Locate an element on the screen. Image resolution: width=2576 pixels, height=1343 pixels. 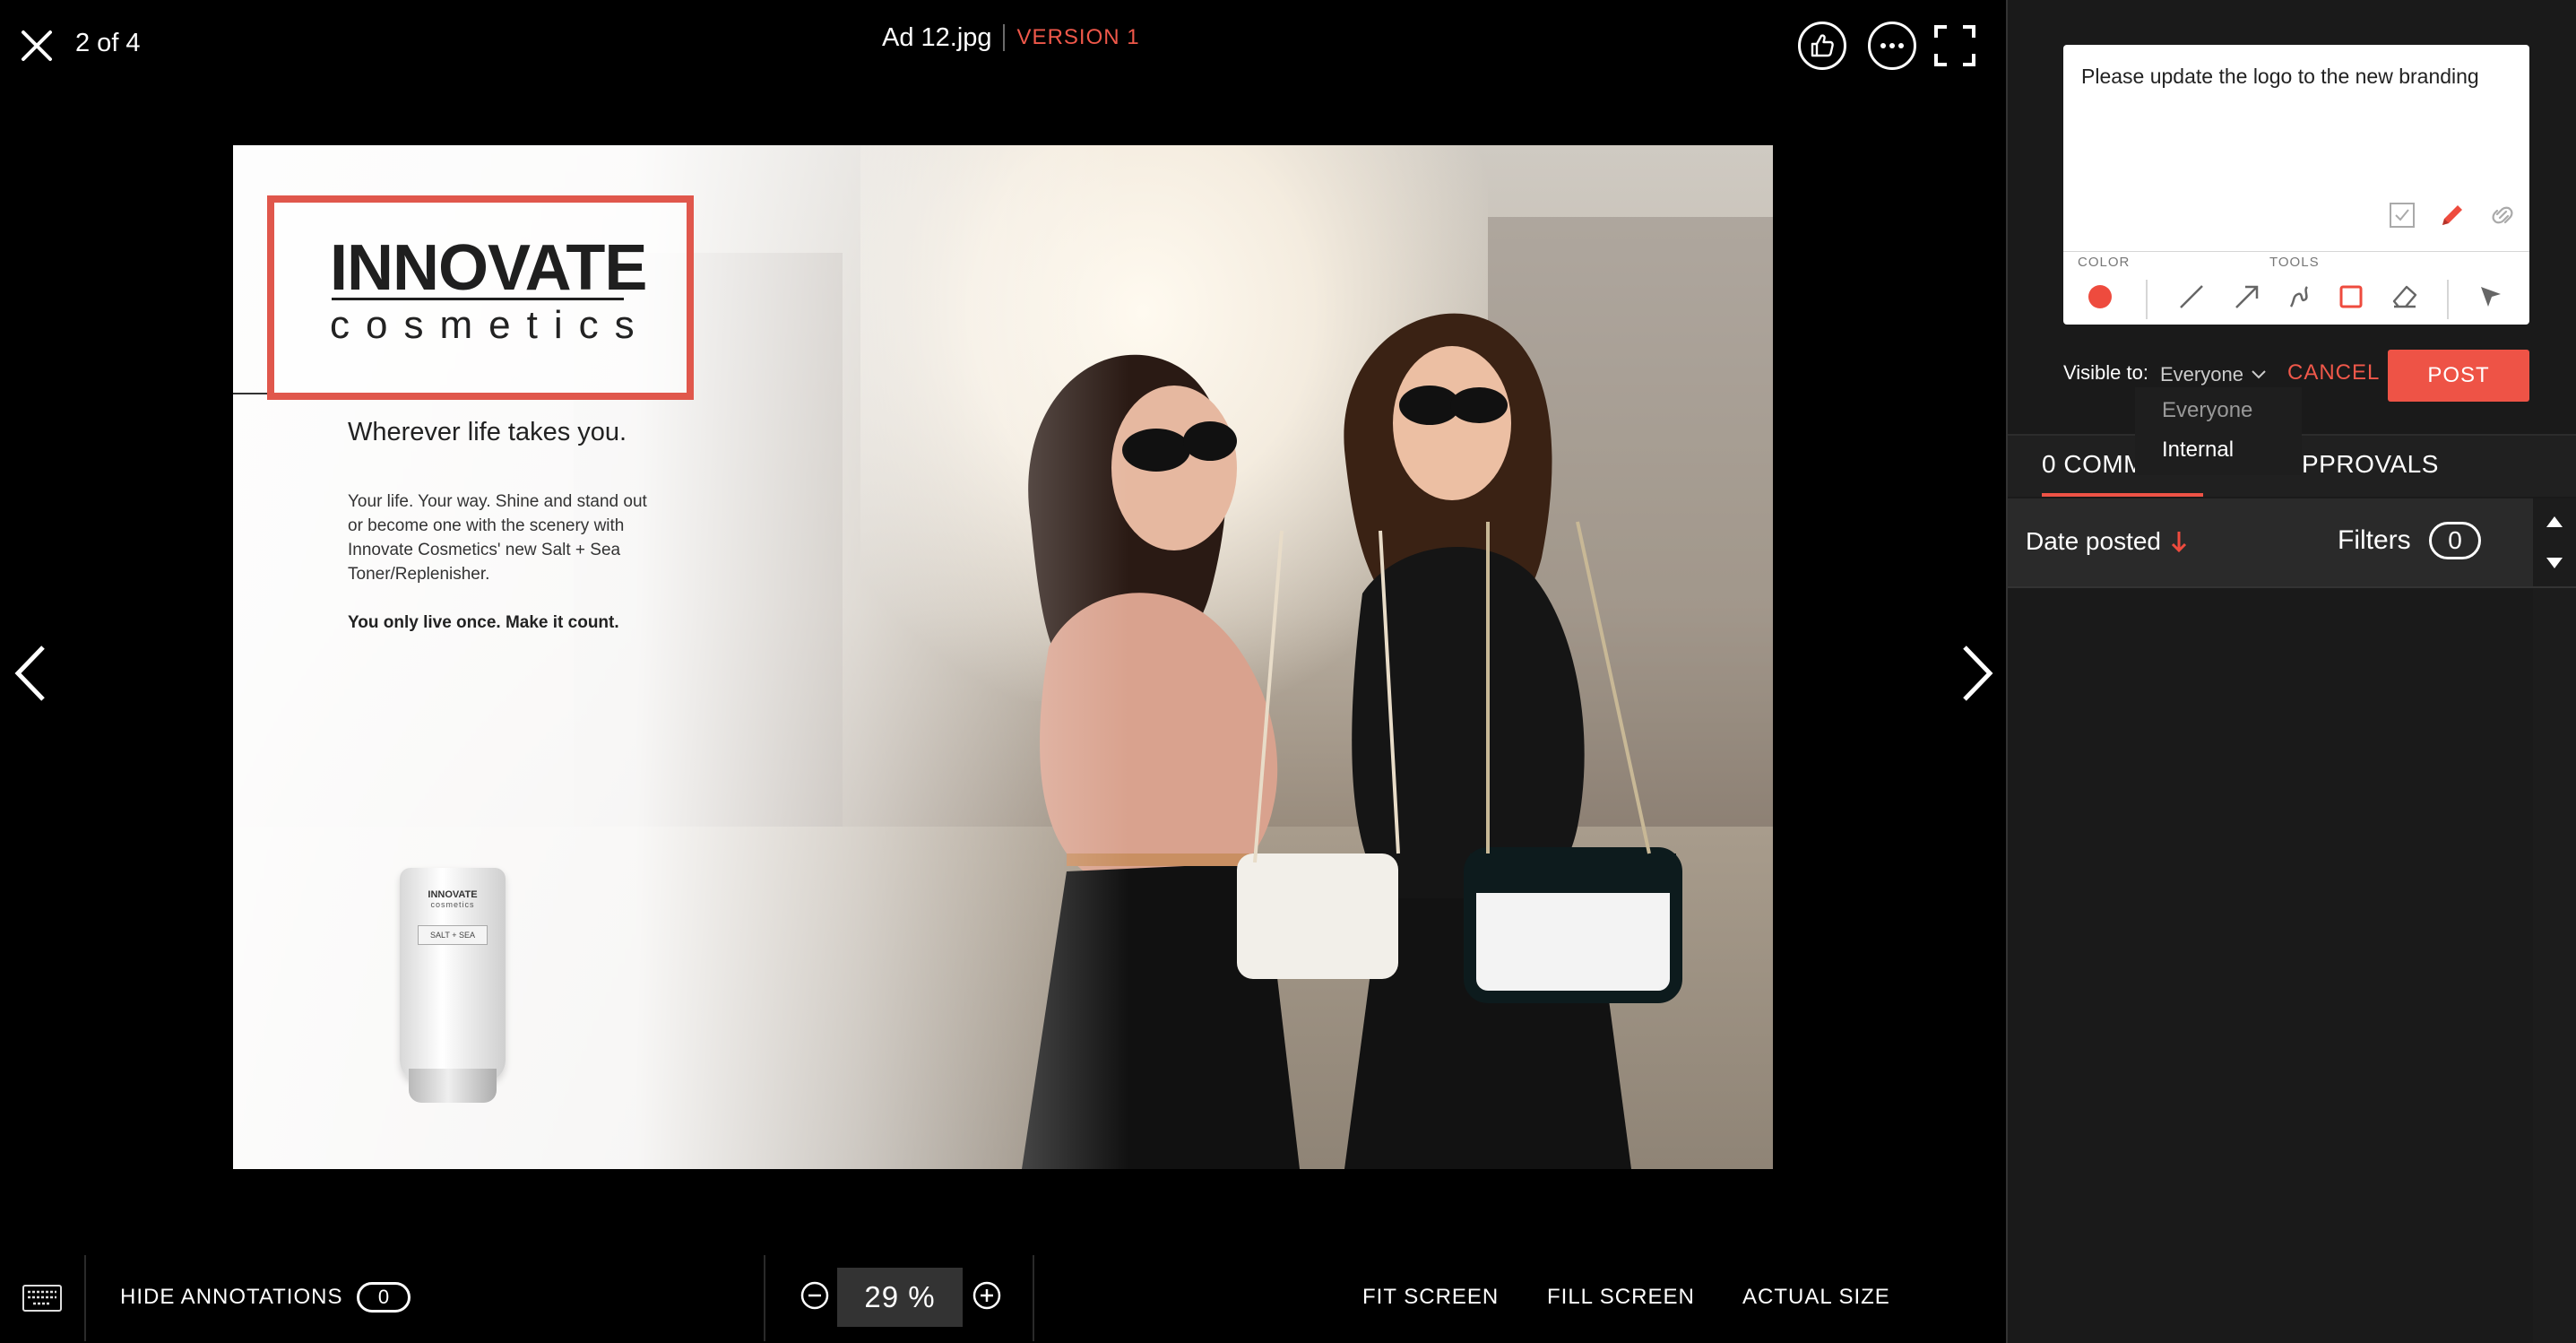
next-arrow-icon is located at coordinates (1977, 673).